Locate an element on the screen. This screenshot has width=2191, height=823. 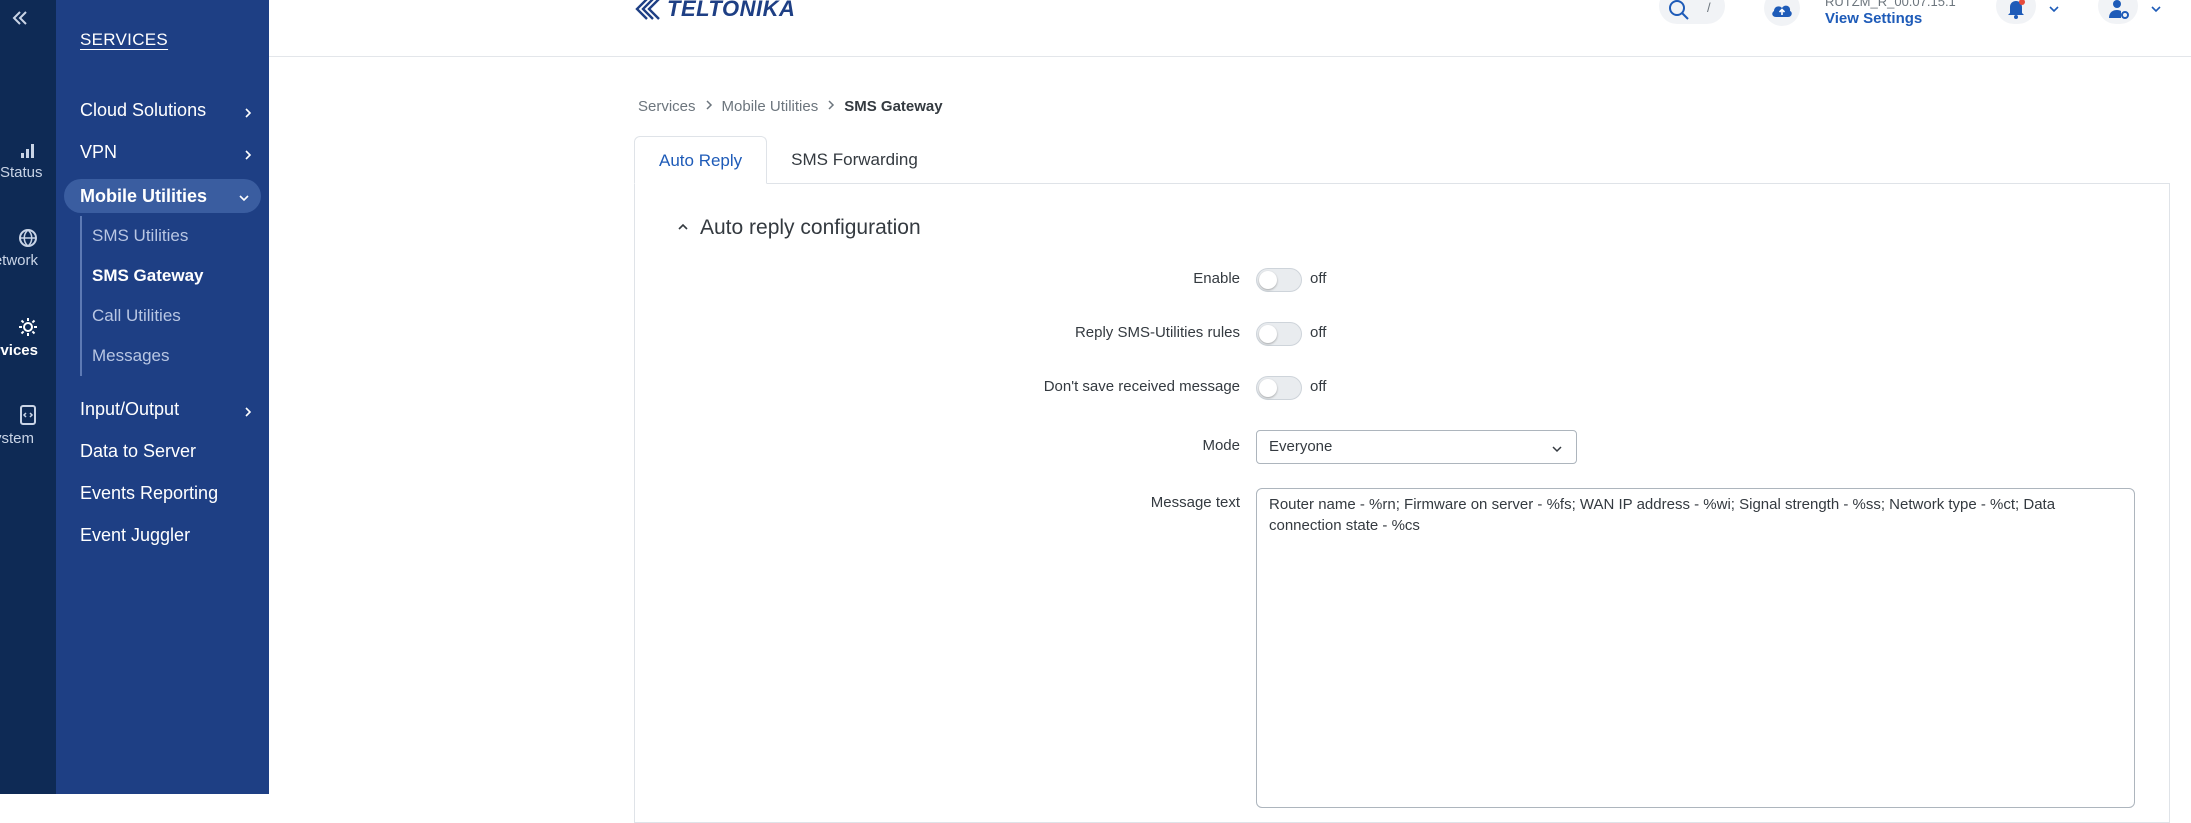
mode-value: Everyone is located at coordinates (1301, 446).